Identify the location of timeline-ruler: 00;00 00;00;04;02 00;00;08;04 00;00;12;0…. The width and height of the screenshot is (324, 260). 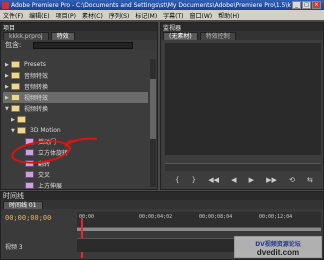
(199, 220).